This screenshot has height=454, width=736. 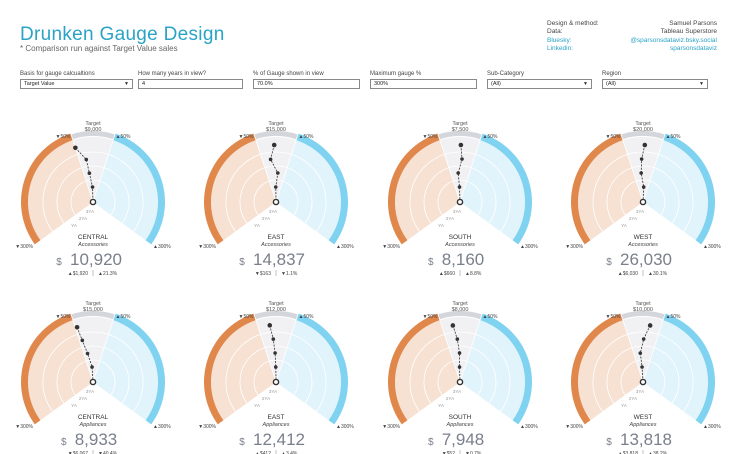 I want to click on gauge-region-label: WEST, so click(x=643, y=237).